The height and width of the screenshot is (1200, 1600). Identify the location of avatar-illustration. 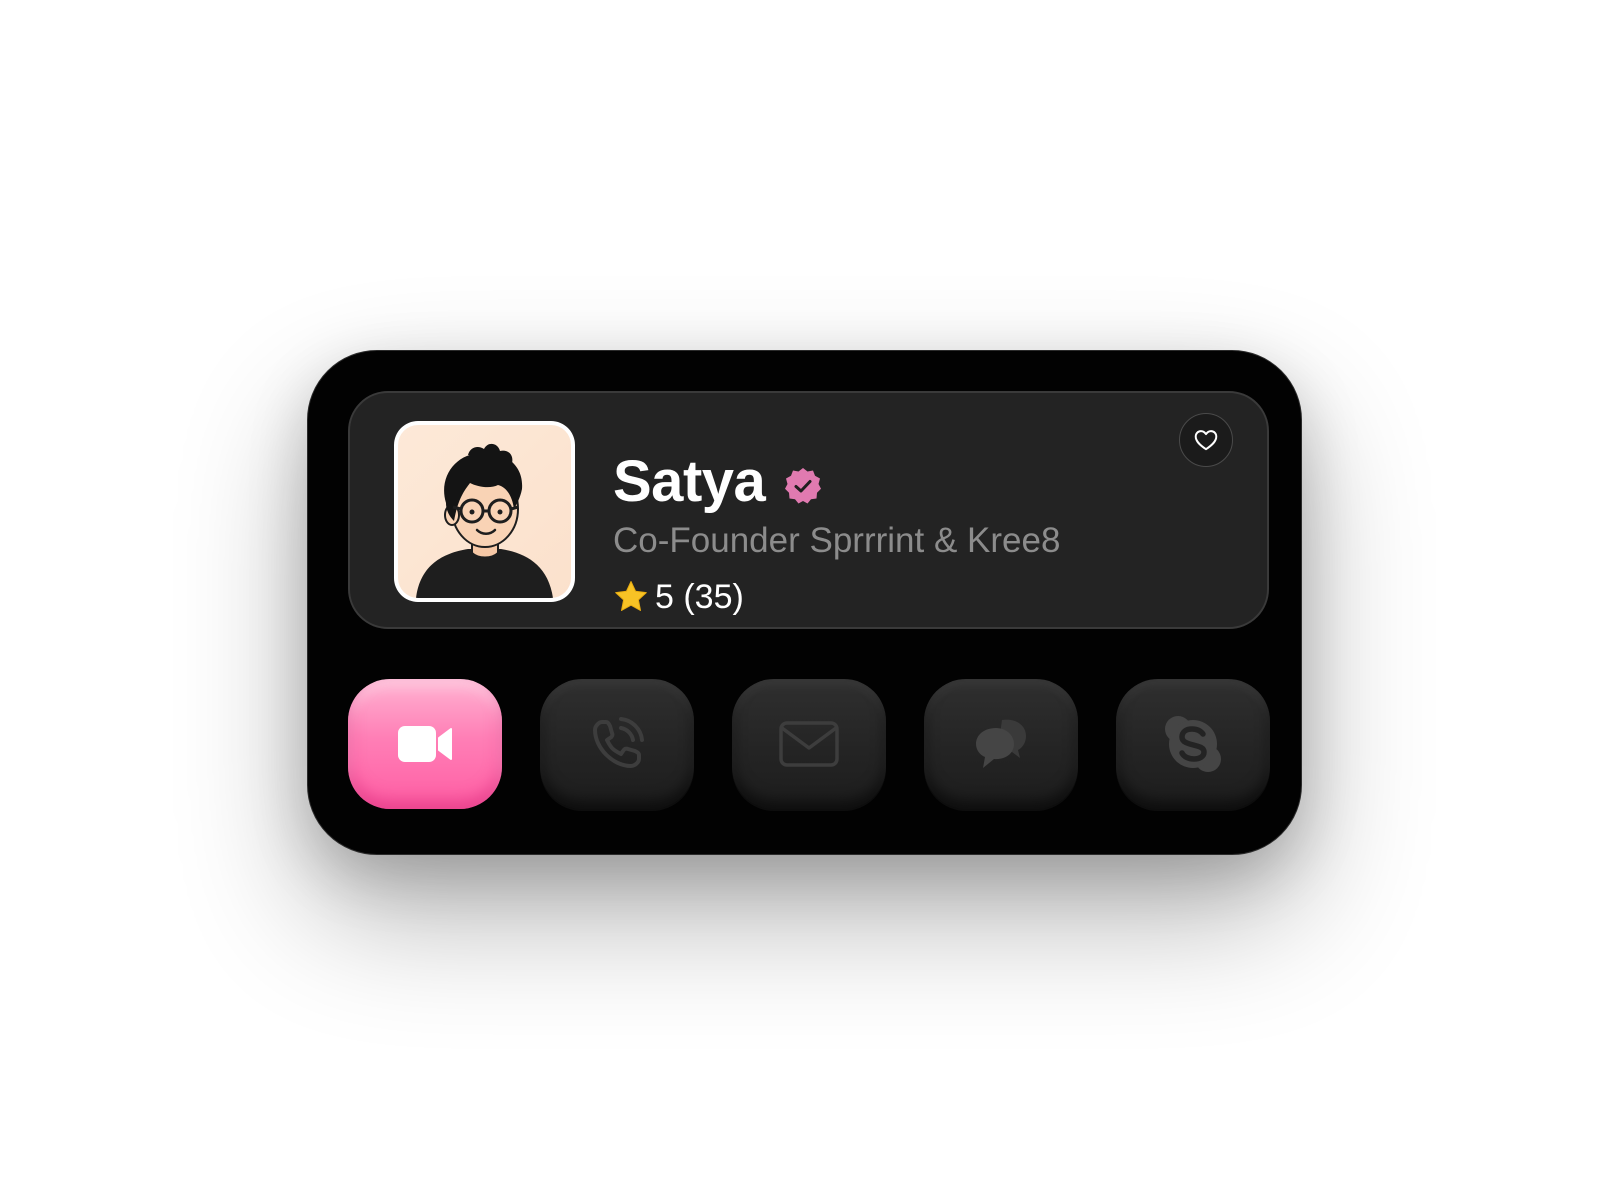
(484, 511).